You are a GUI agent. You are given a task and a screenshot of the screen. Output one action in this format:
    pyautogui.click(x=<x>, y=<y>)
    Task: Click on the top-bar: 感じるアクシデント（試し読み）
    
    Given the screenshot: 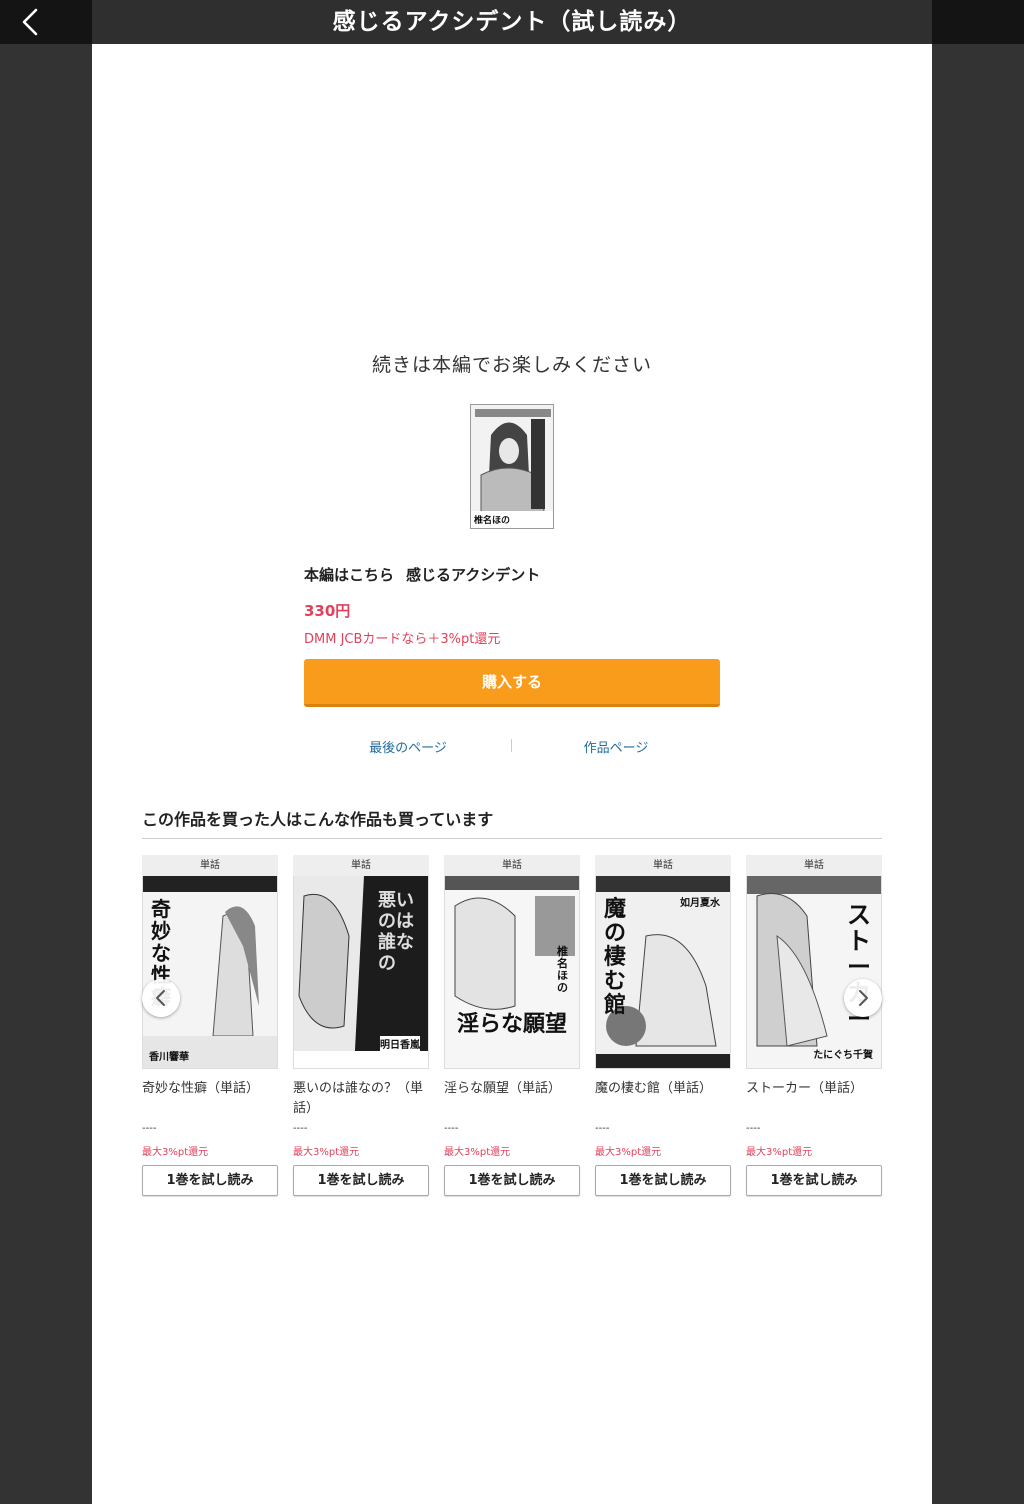 What is the action you would take?
    pyautogui.click(x=512, y=22)
    